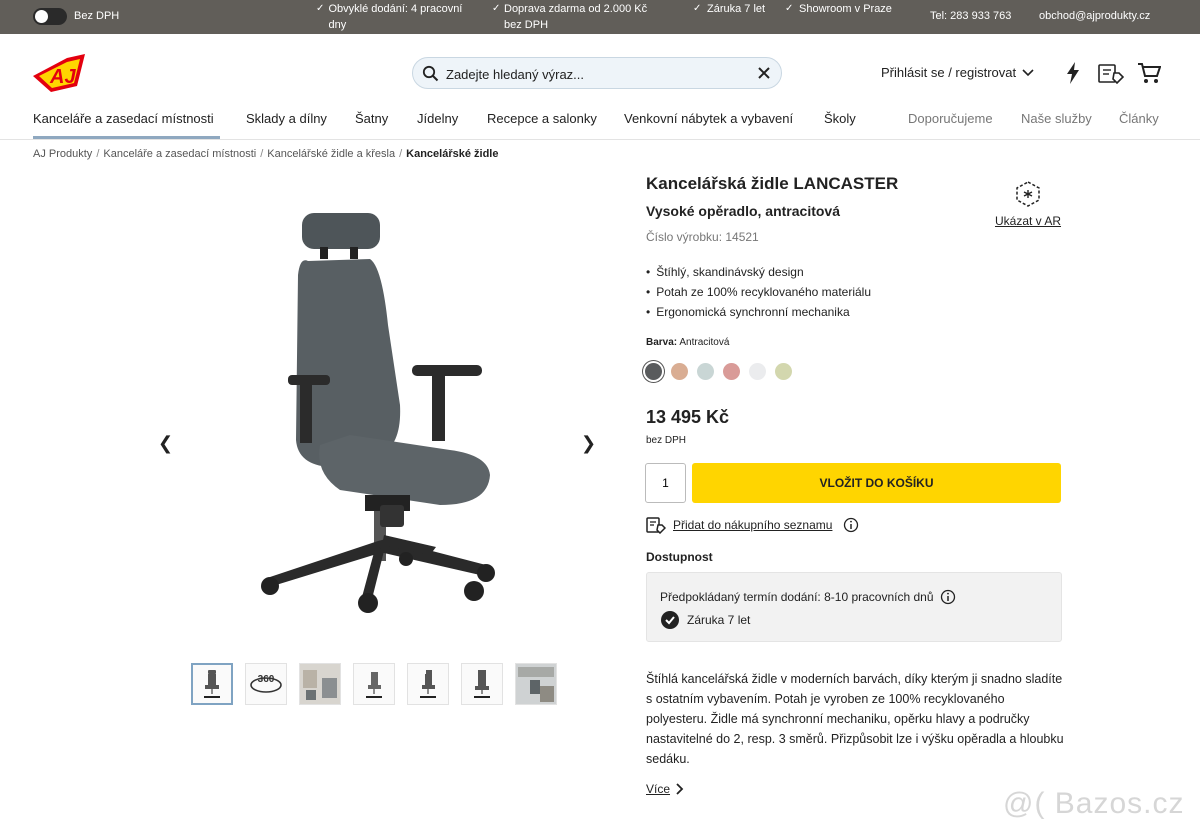  I want to click on toggle-knob, so click(41, 16).